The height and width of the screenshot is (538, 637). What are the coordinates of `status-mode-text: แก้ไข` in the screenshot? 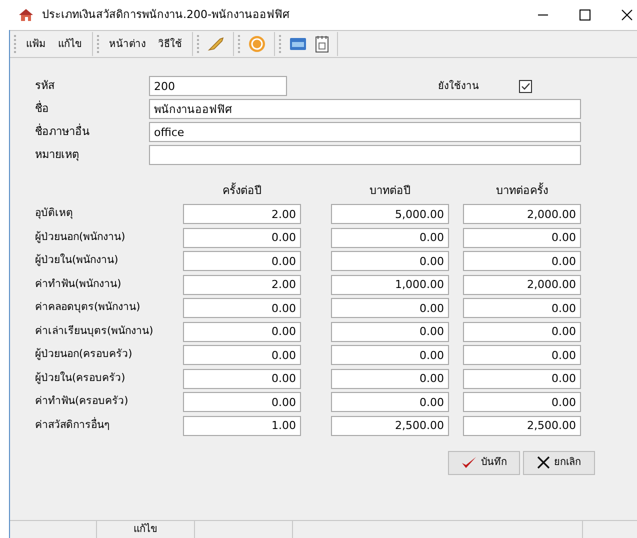 It's located at (146, 529).